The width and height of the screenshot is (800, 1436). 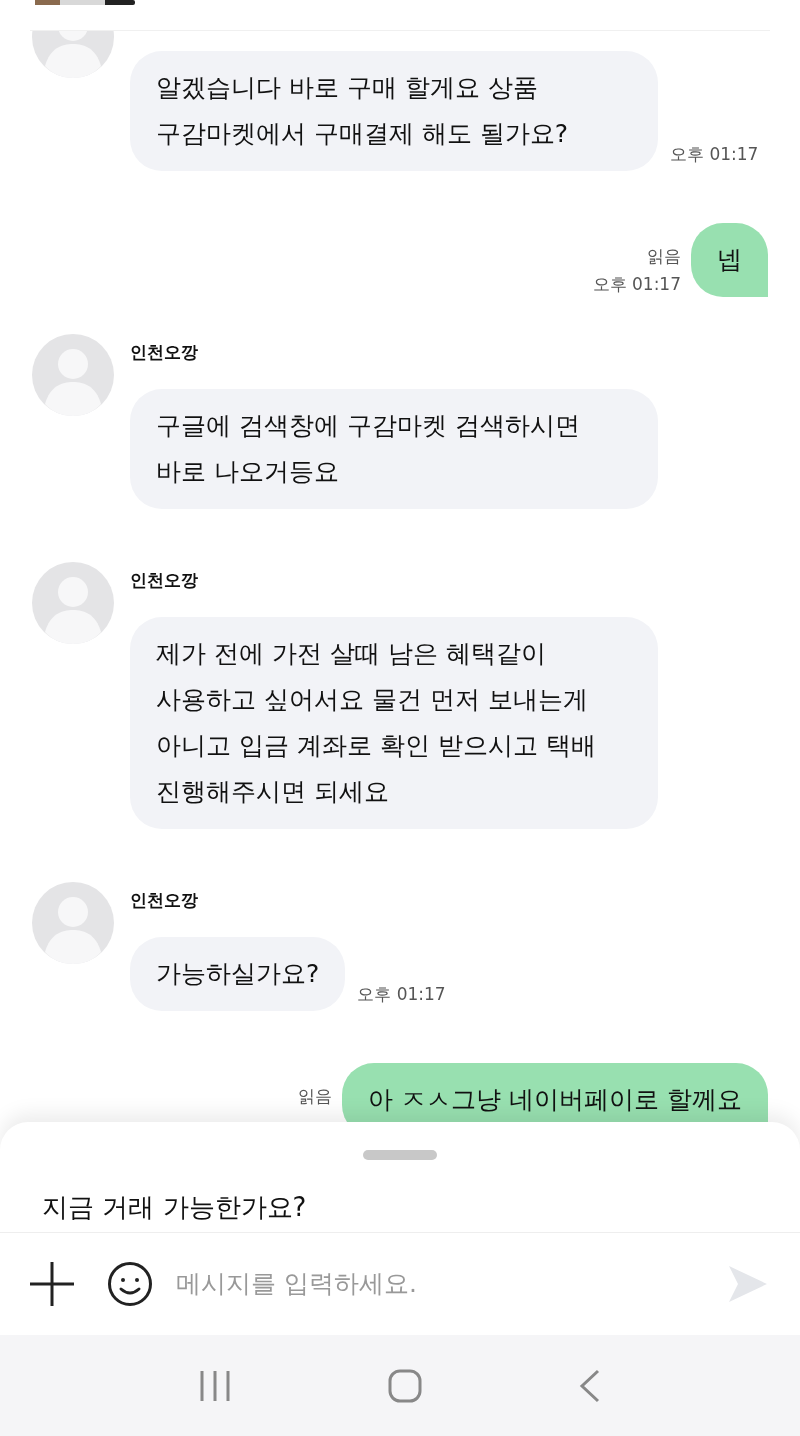 I want to click on message-text: 가능하실가요?, so click(x=238, y=973).